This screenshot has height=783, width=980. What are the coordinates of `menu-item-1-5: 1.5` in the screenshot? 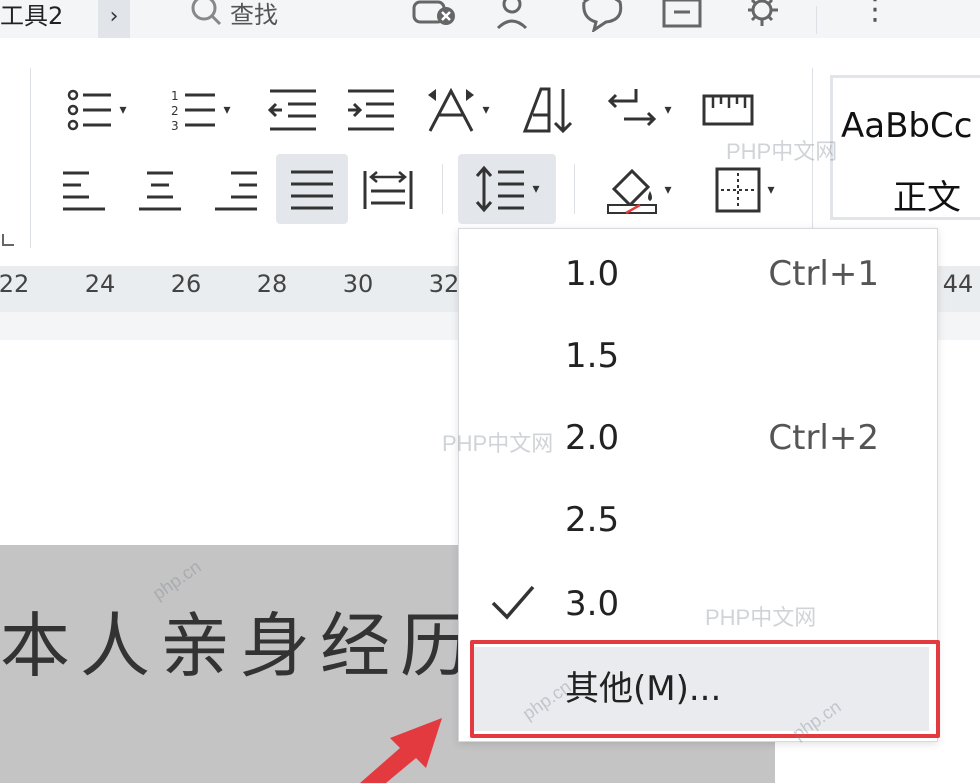 It's located at (697, 356).